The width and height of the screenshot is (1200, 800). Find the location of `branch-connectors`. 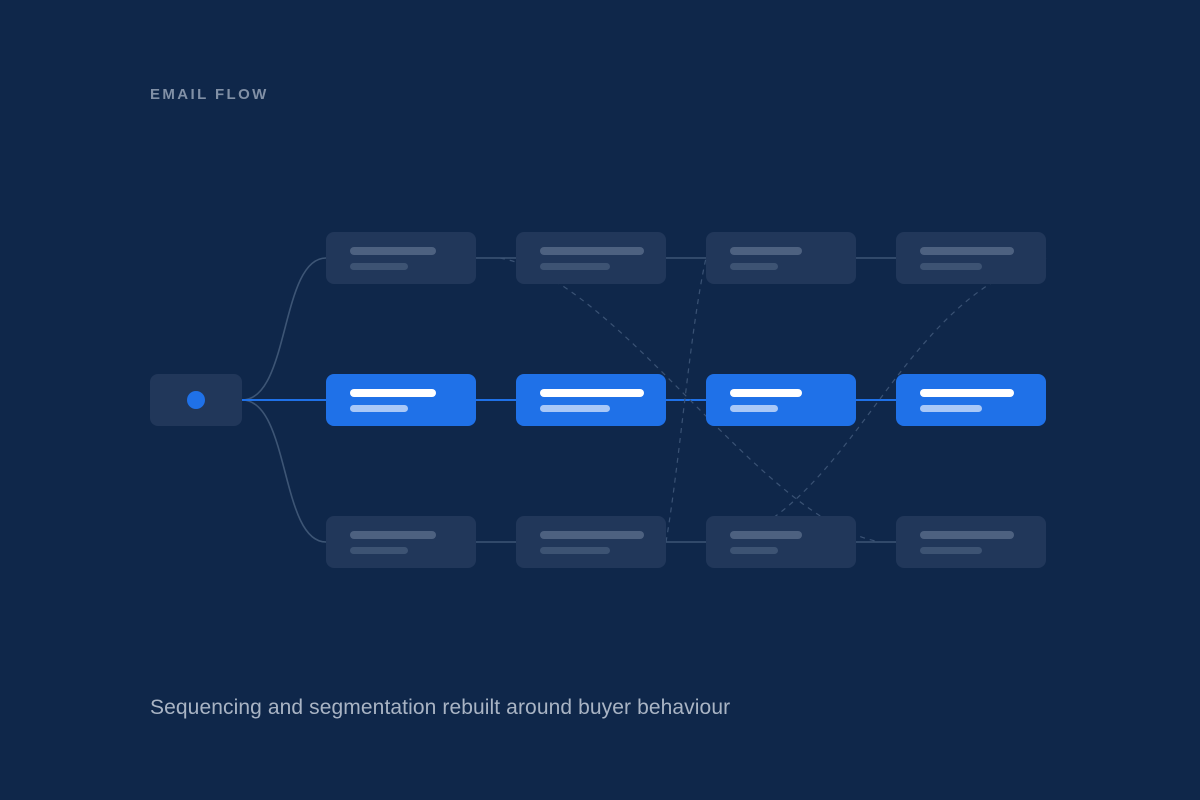

branch-connectors is located at coordinates (284, 400).